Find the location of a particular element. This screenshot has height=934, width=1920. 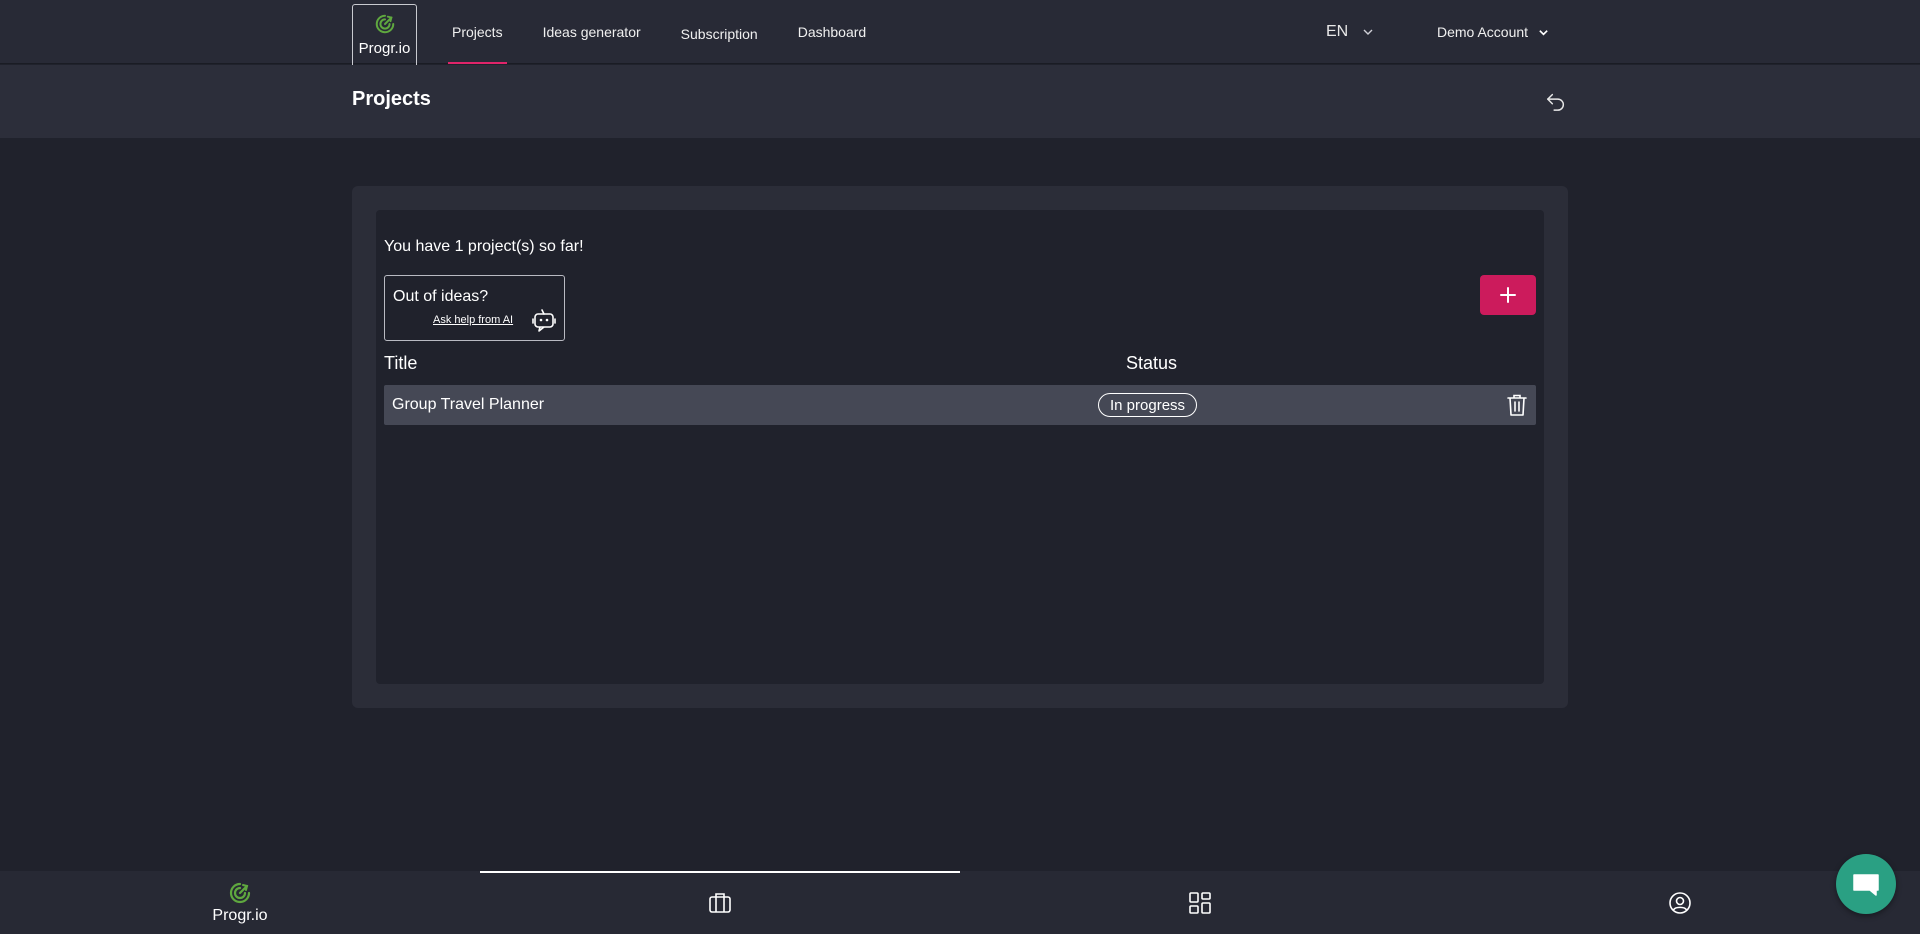

account-name: Demo Account is located at coordinates (1483, 32).